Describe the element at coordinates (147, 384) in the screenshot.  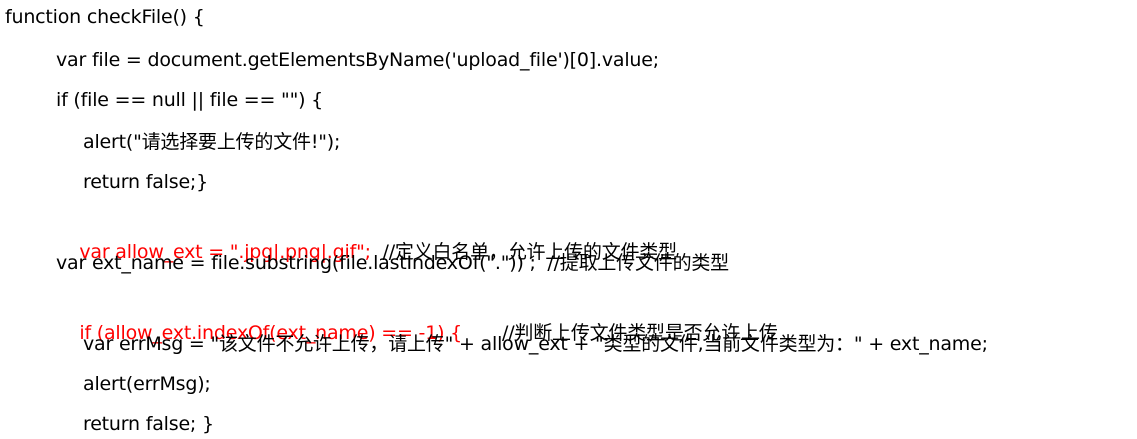
I see `code-line-10: alert(errMsg);` at that location.